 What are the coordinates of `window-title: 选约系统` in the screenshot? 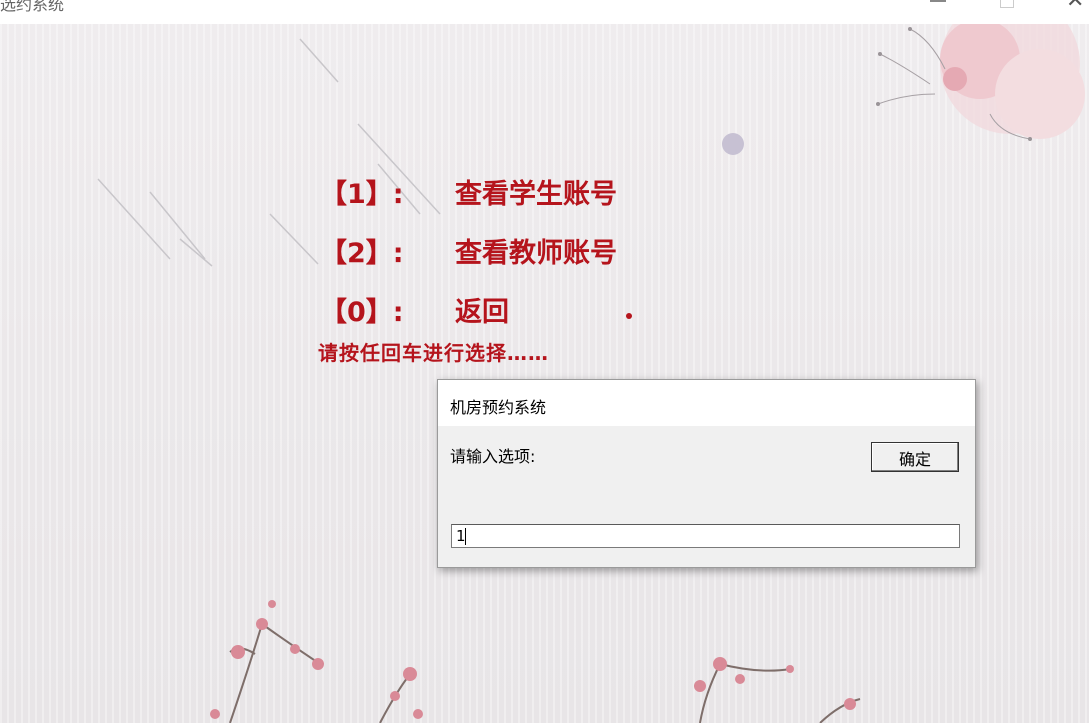 It's located at (32, 7).